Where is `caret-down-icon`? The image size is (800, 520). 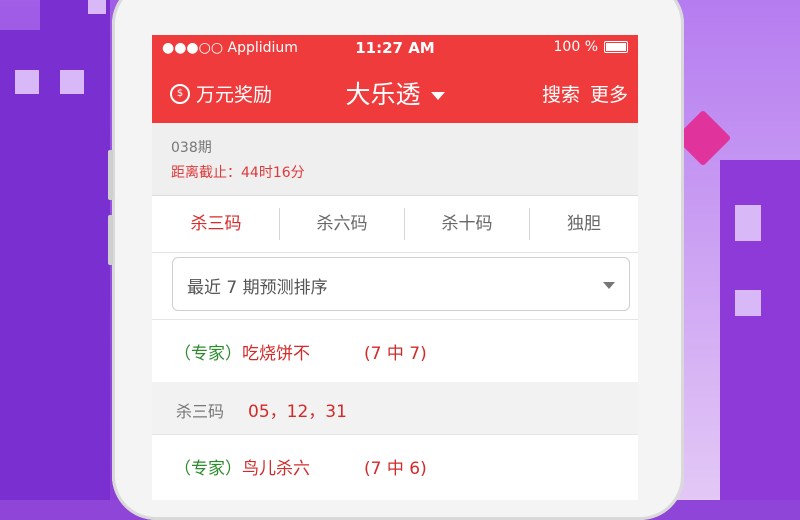 caret-down-icon is located at coordinates (437, 96).